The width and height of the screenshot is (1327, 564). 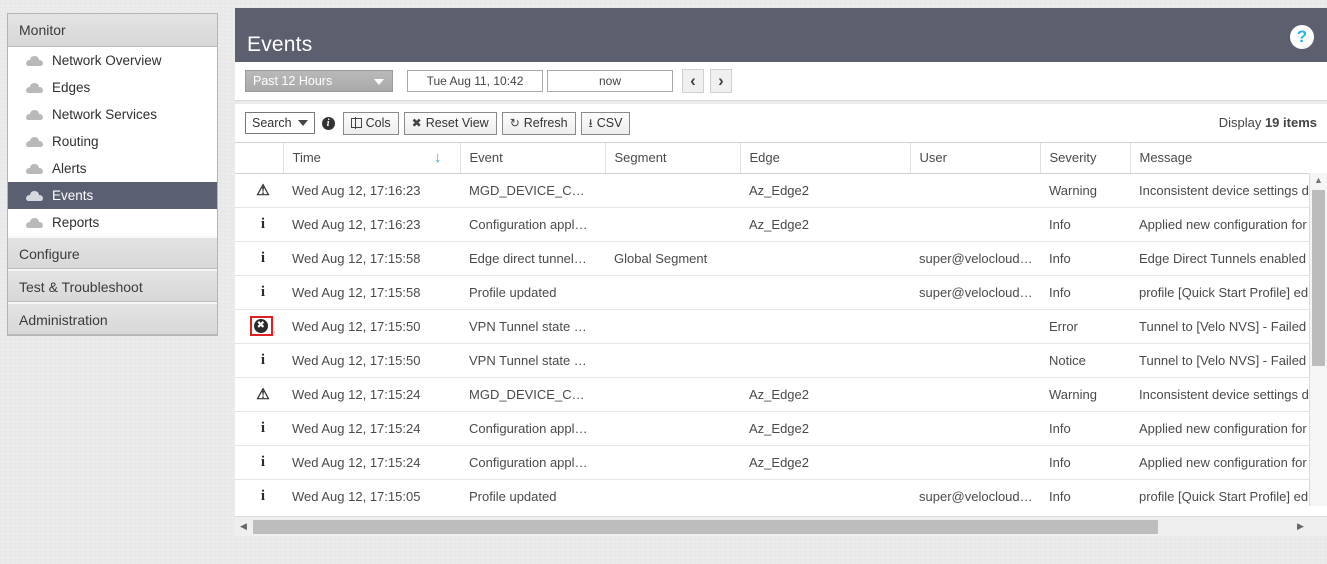 What do you see at coordinates (609, 123) in the screenshot?
I see `csv-label: CSV` at bounding box center [609, 123].